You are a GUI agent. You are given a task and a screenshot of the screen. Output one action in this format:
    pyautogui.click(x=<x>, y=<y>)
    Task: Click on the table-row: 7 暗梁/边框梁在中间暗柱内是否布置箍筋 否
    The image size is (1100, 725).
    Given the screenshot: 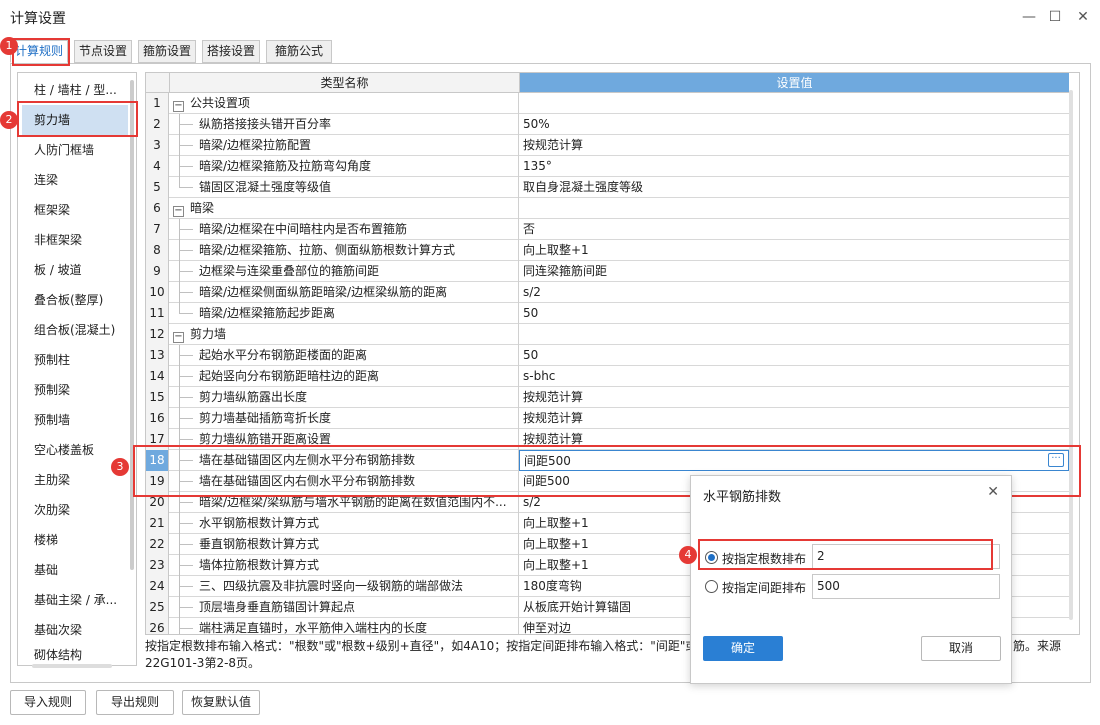 What is the action you would take?
    pyautogui.click(x=607, y=229)
    